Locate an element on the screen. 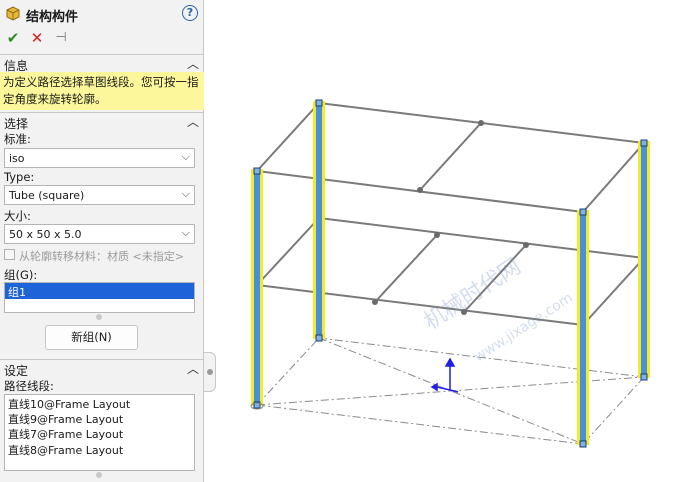 The image size is (700, 482). path-segments-label: 路径线段: is located at coordinates (29, 386).